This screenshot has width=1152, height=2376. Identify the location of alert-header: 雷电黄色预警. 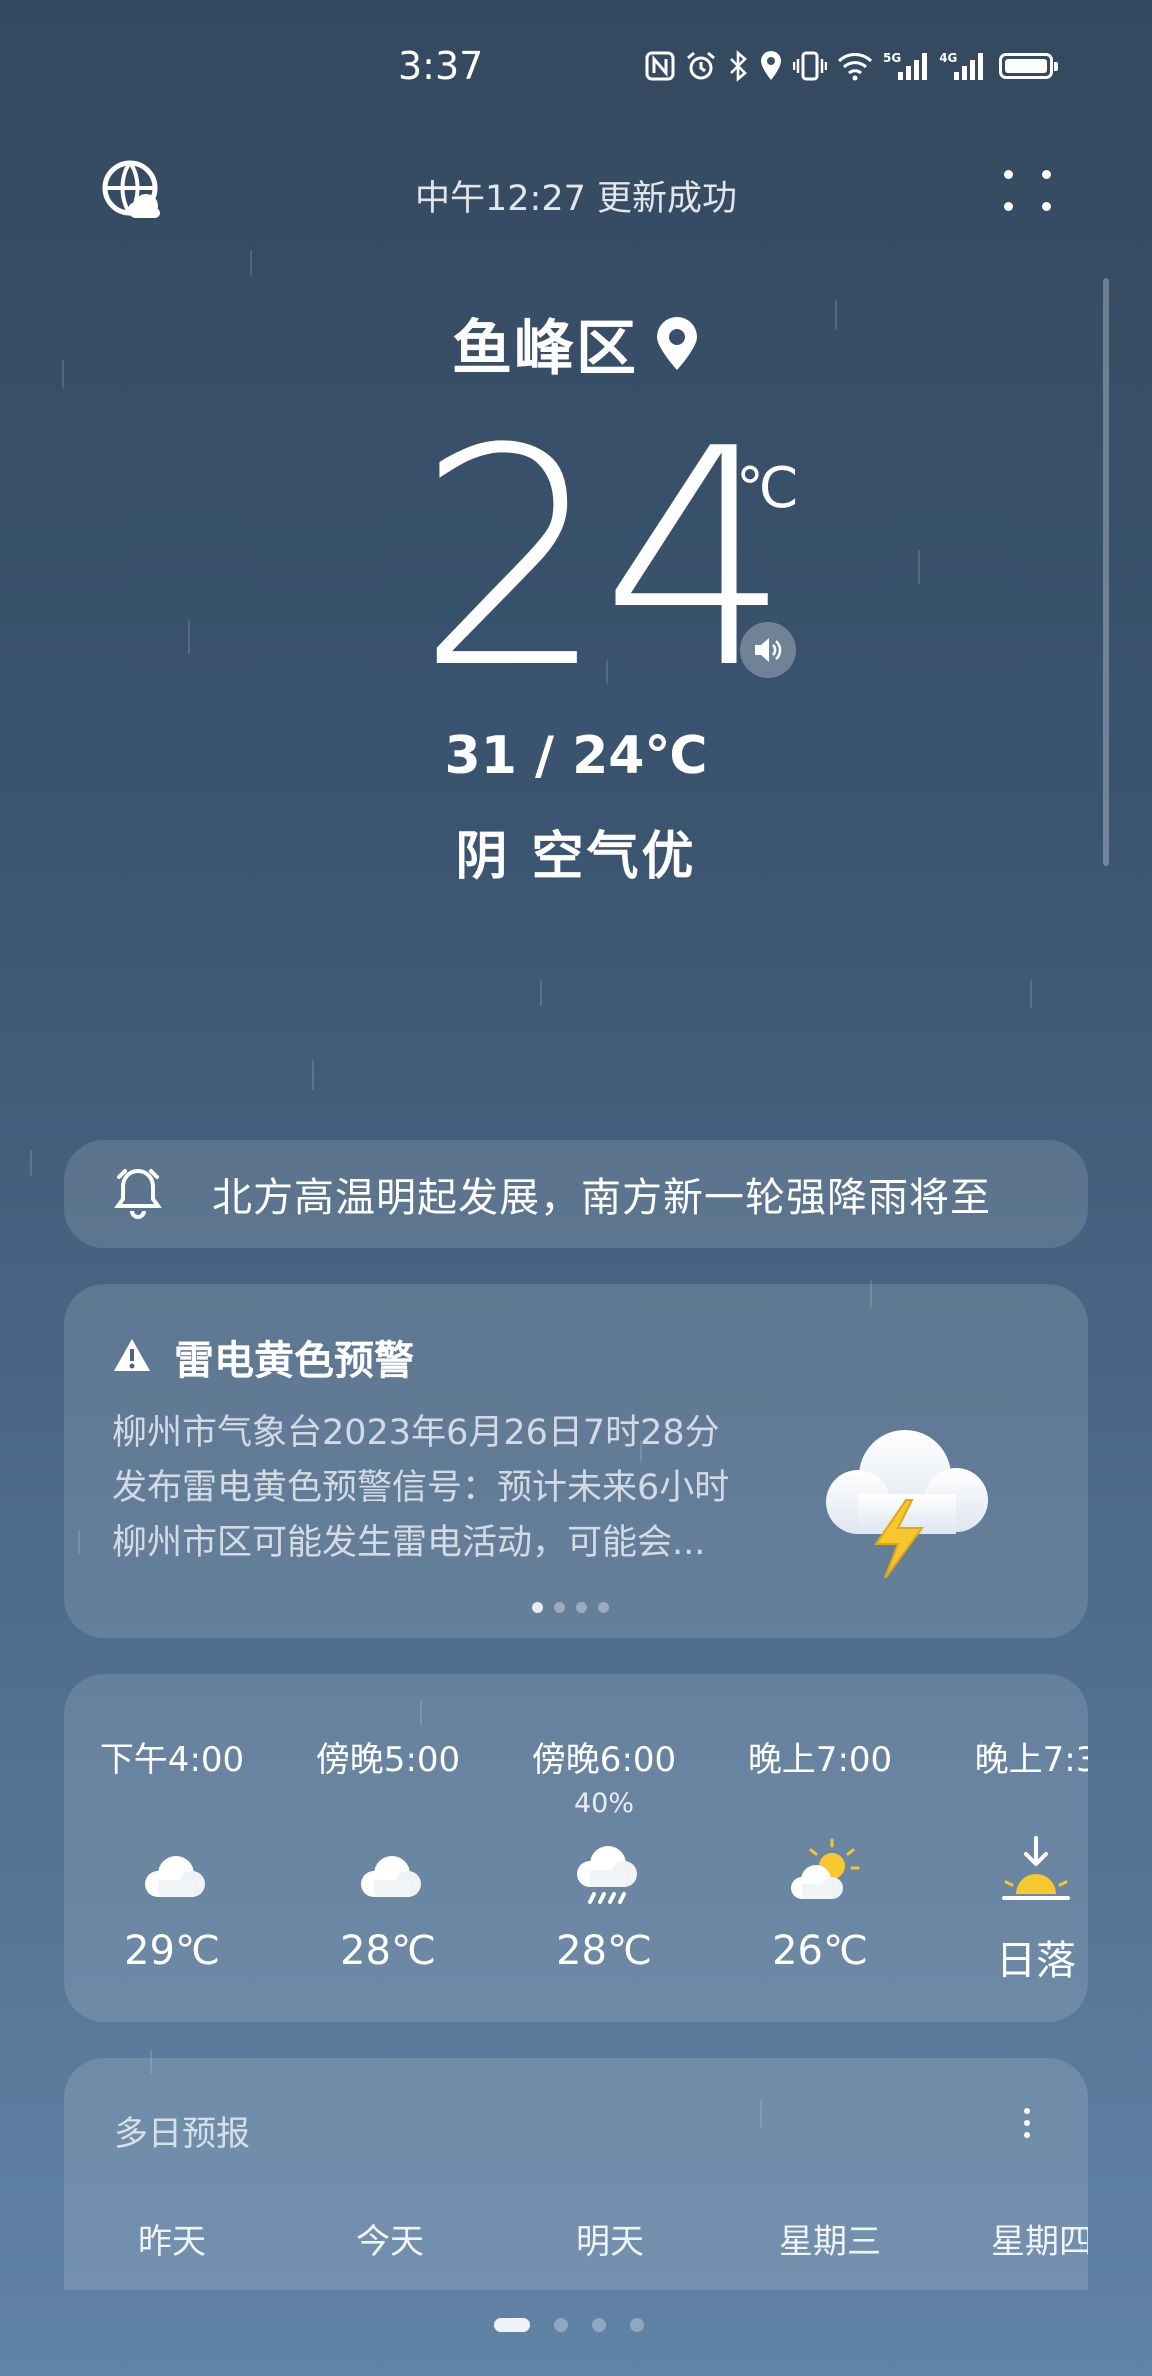
(263, 1357).